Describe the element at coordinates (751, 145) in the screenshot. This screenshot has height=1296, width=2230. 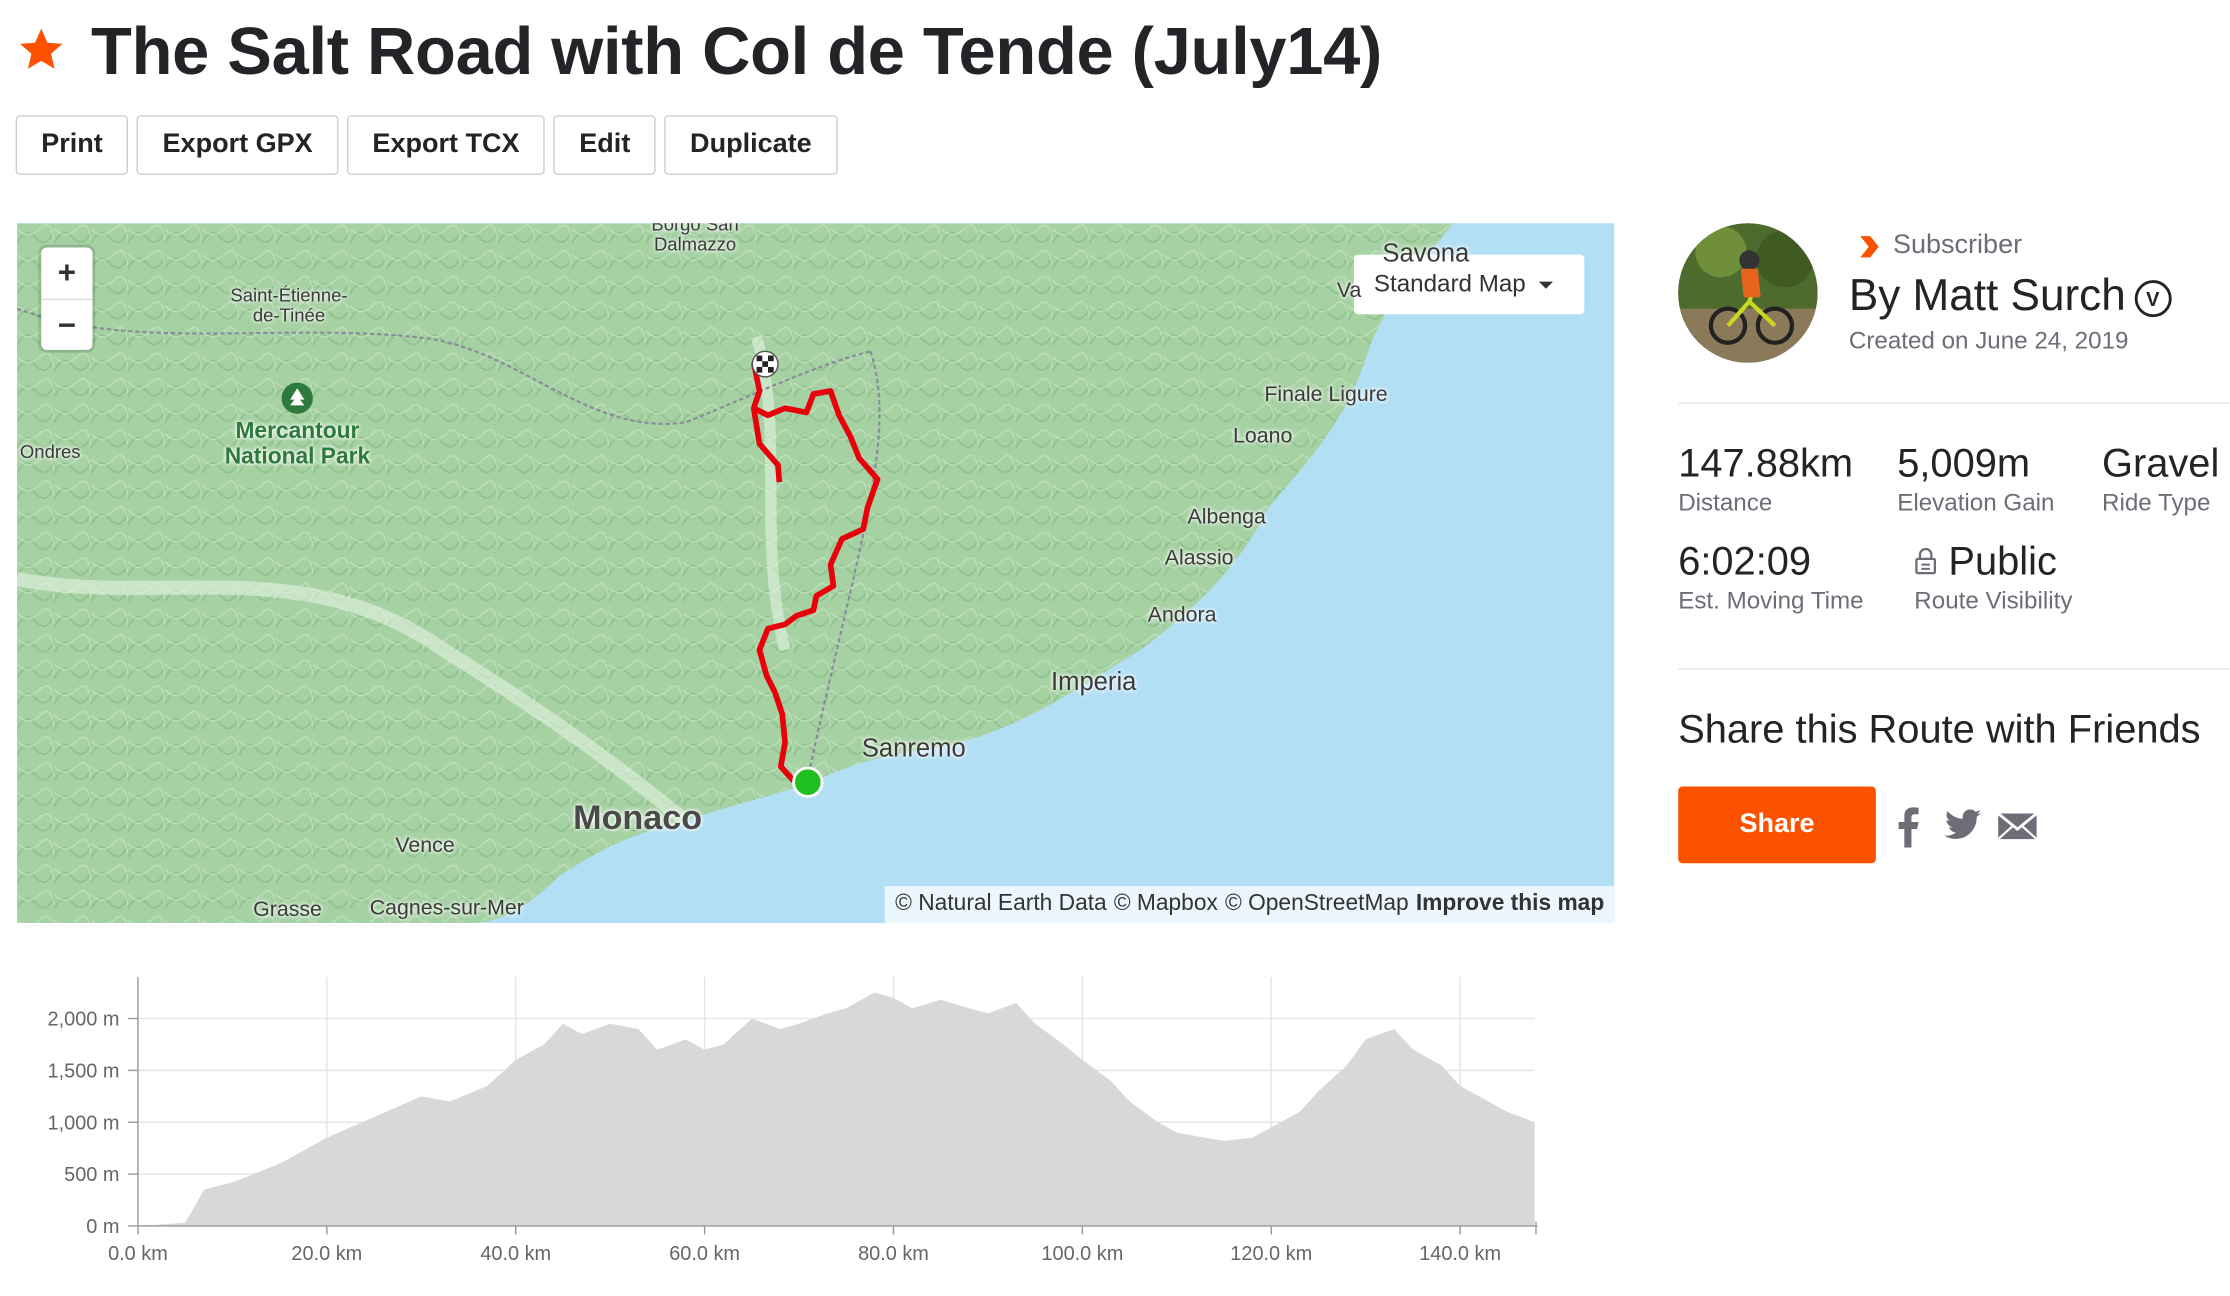
I see `duplicate-button: Duplicate` at that location.